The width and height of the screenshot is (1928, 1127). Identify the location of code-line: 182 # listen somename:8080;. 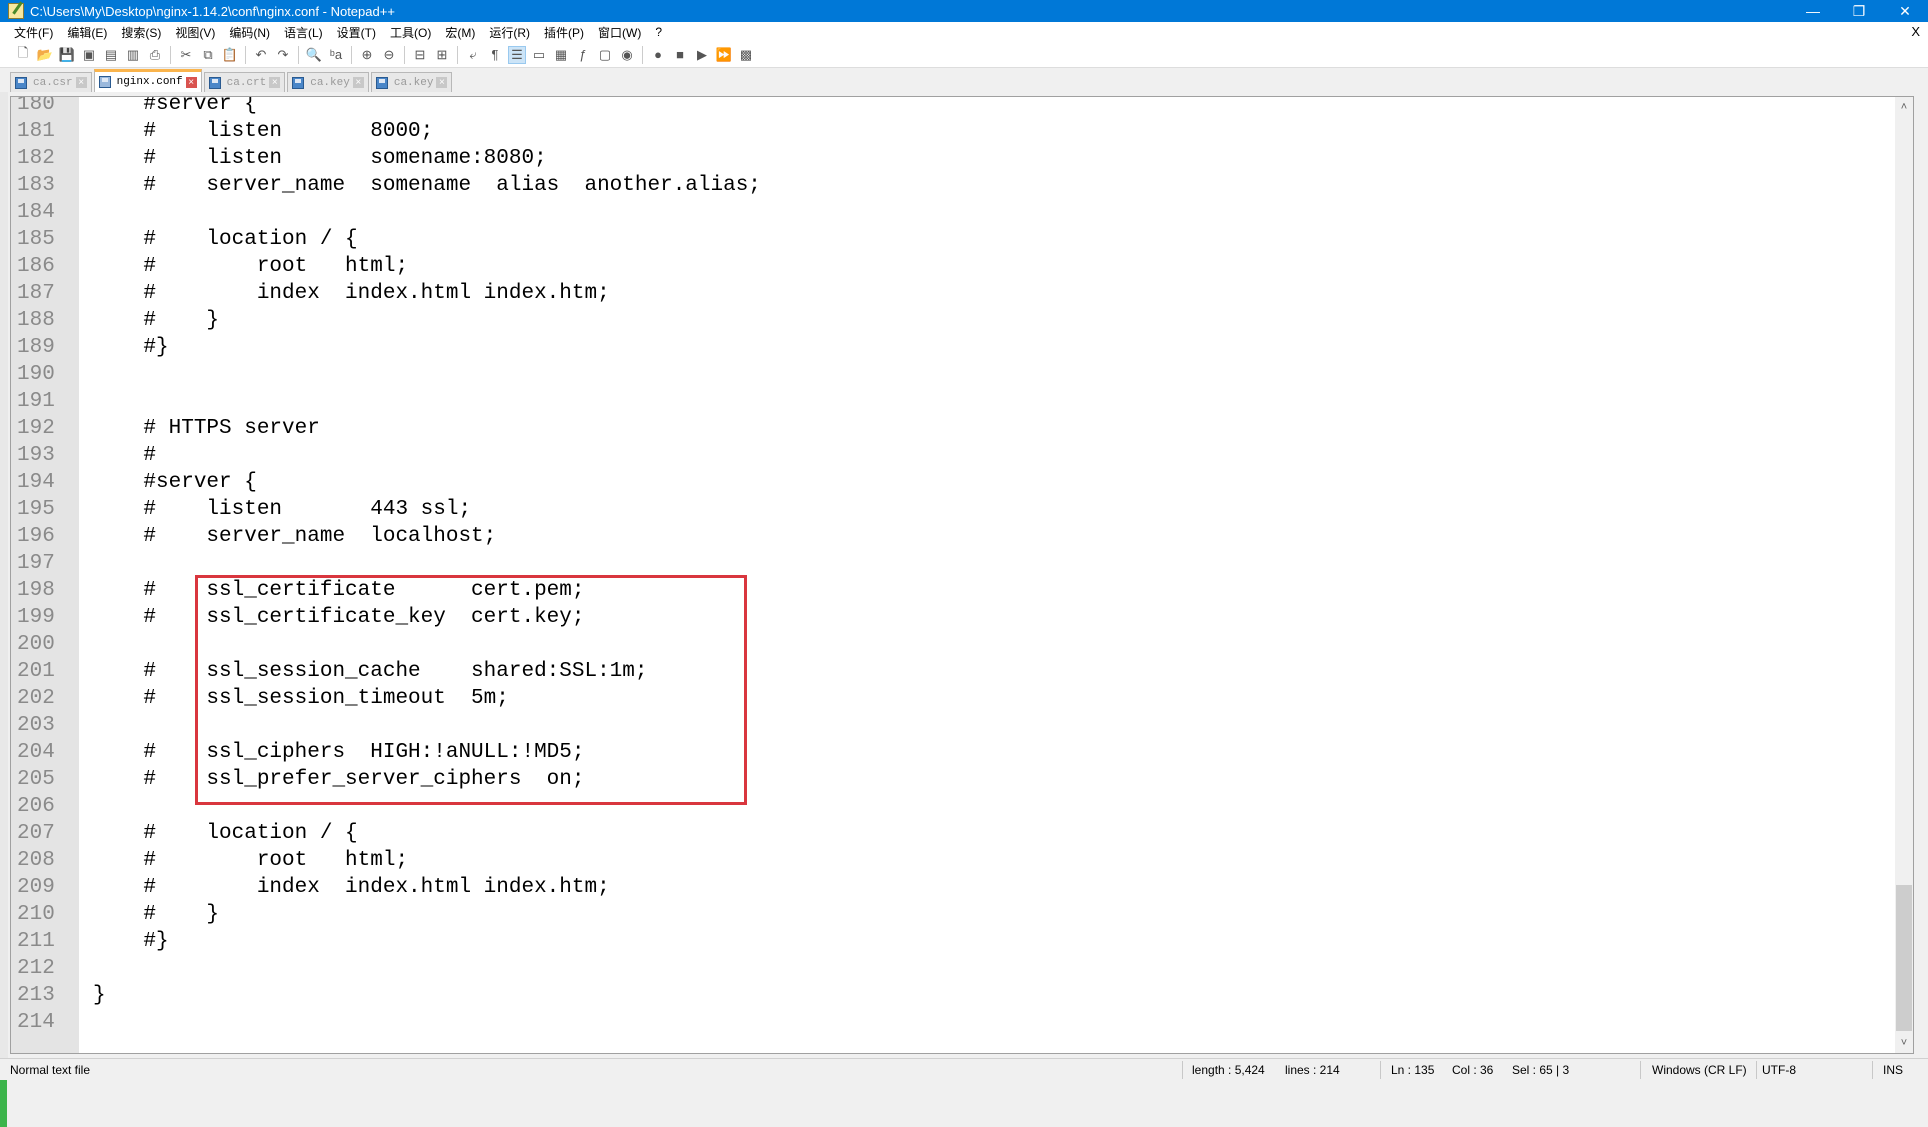
(951, 158).